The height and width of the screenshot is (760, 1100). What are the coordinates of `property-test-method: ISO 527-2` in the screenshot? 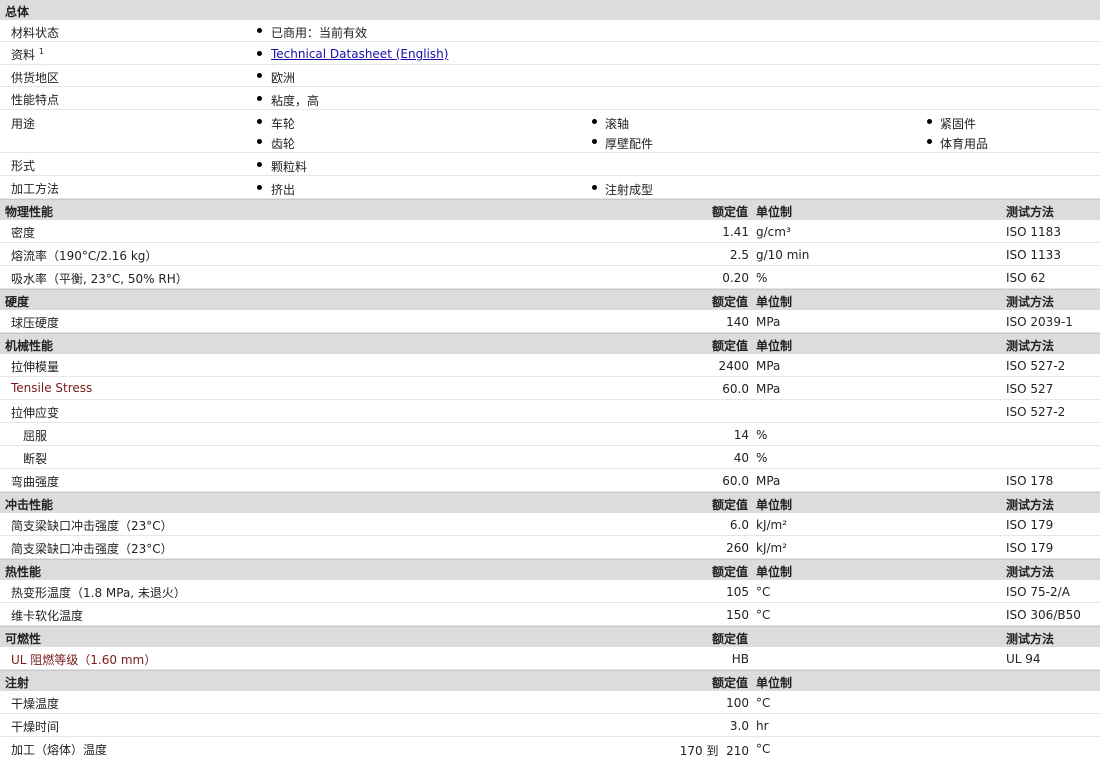 It's located at (1036, 366).